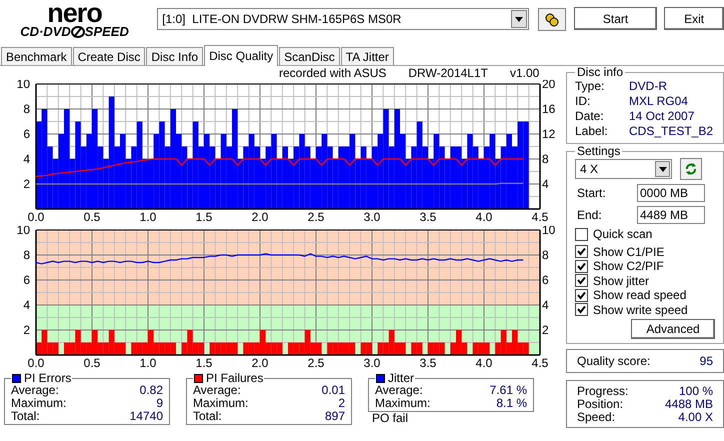  What do you see at coordinates (401, 378) in the screenshot?
I see `group-title: Jitter` at bounding box center [401, 378].